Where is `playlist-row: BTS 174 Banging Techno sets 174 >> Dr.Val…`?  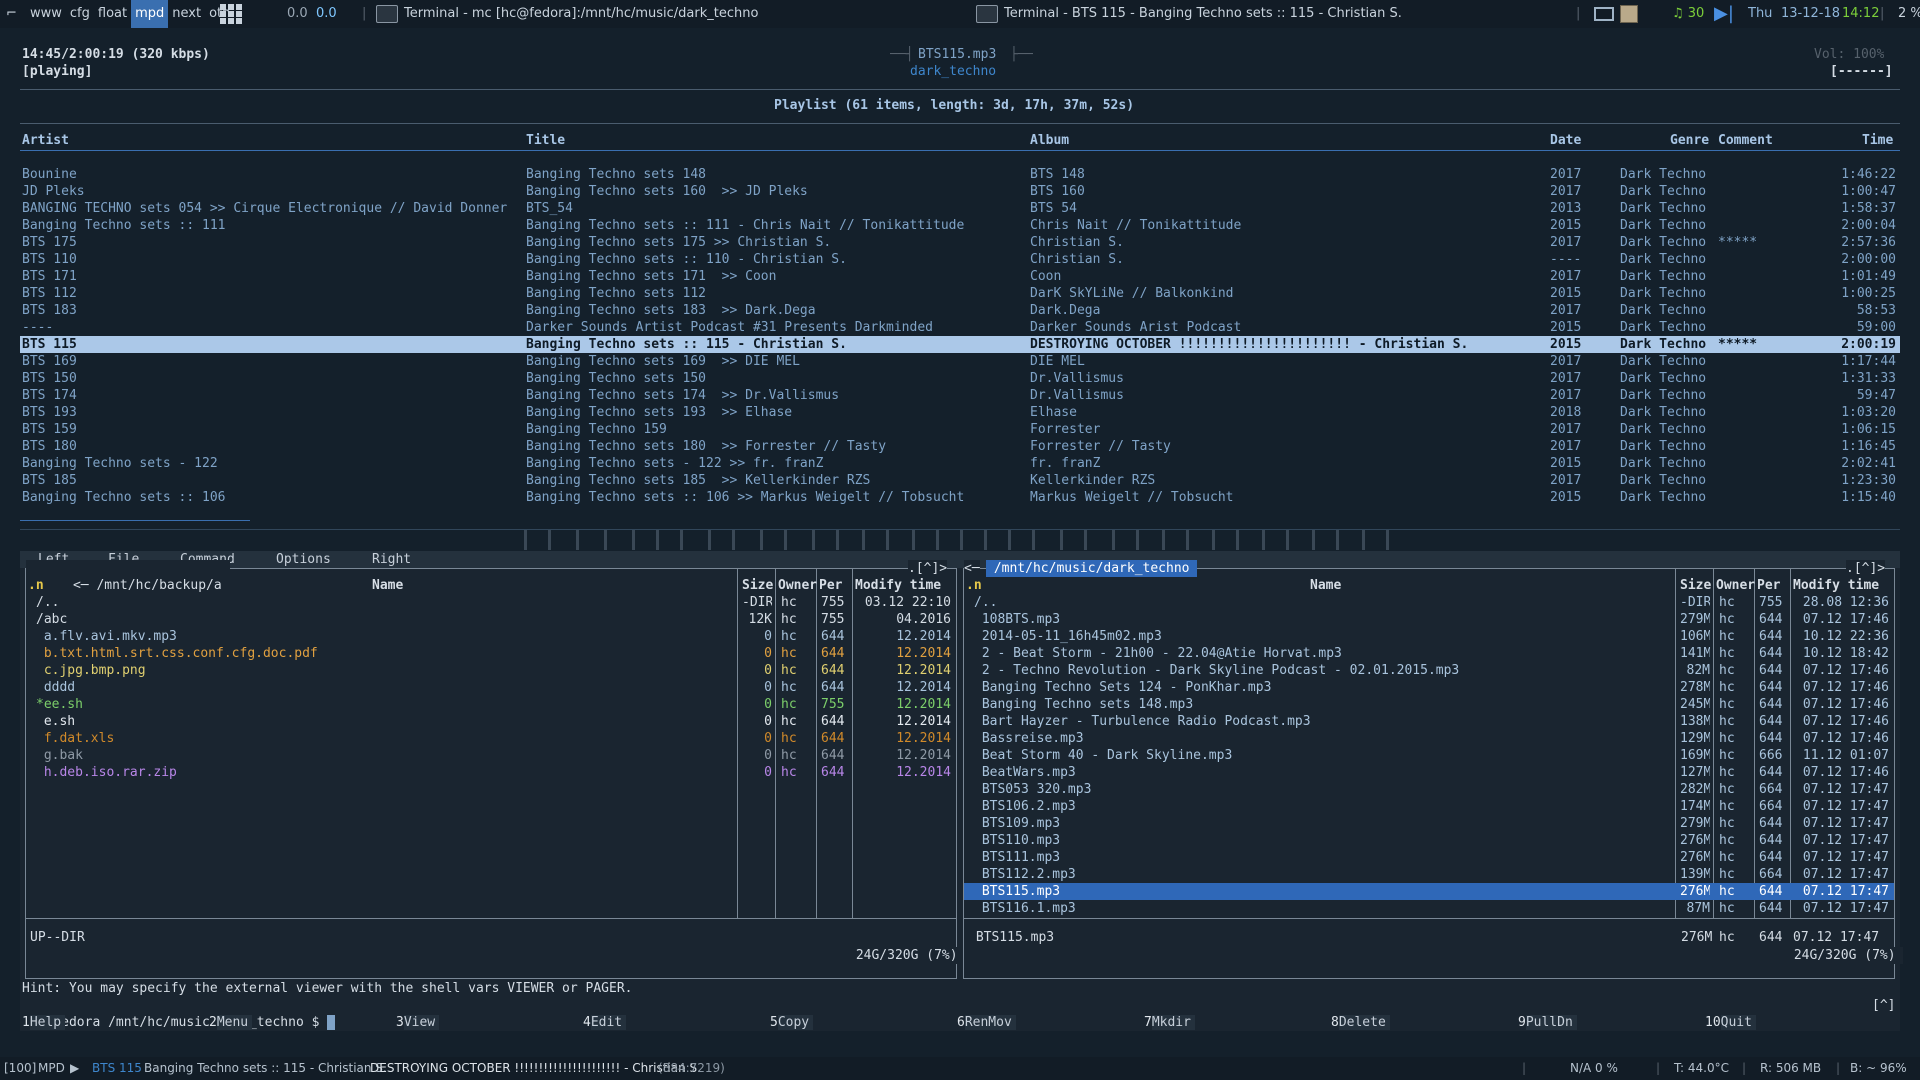
playlist-row: BTS 174 Banging Techno sets 174 >> Dr.Val… is located at coordinates (960, 395).